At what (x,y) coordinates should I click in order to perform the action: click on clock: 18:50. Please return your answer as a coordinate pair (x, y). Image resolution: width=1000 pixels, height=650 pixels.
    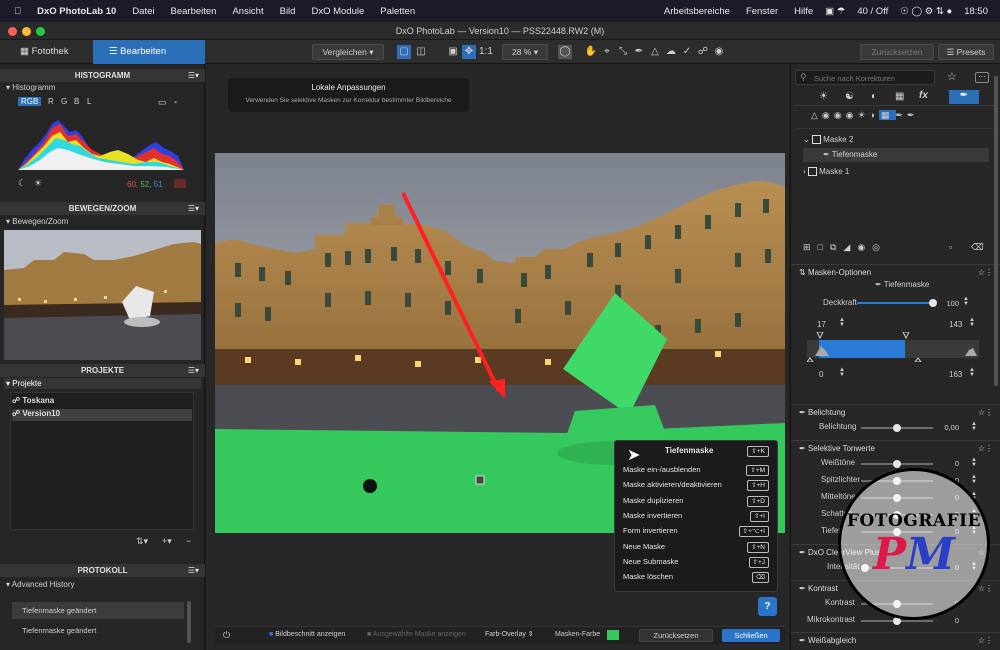
    Looking at the image, I should click on (978, 11).